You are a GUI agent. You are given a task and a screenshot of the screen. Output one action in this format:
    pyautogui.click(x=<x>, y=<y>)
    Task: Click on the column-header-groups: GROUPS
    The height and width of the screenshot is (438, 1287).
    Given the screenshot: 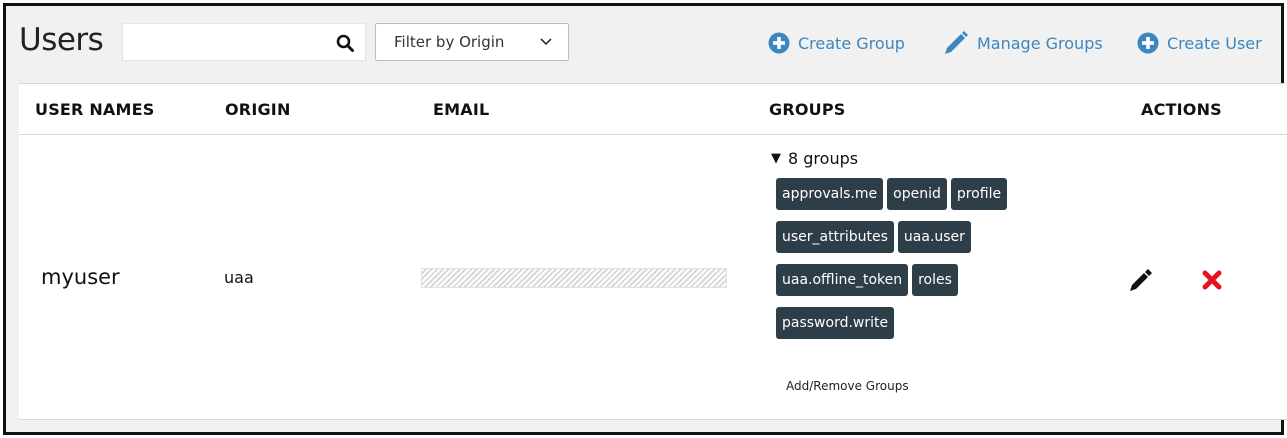 What is the action you would take?
    pyautogui.click(x=807, y=109)
    